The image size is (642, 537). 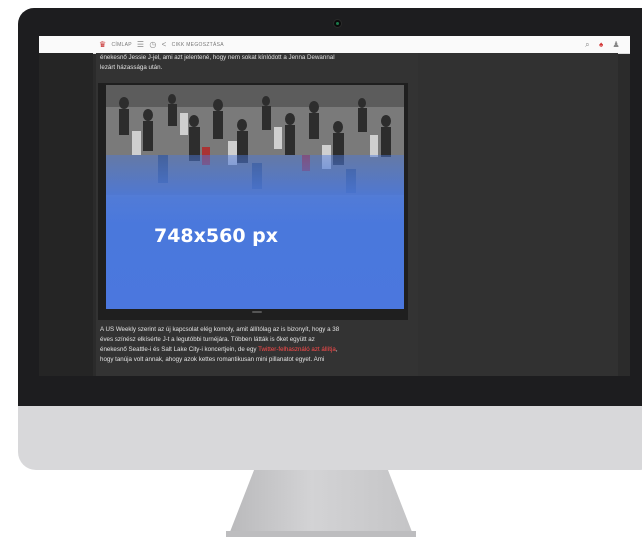 What do you see at coordinates (321, 503) in the screenshot?
I see `monitor-stand` at bounding box center [321, 503].